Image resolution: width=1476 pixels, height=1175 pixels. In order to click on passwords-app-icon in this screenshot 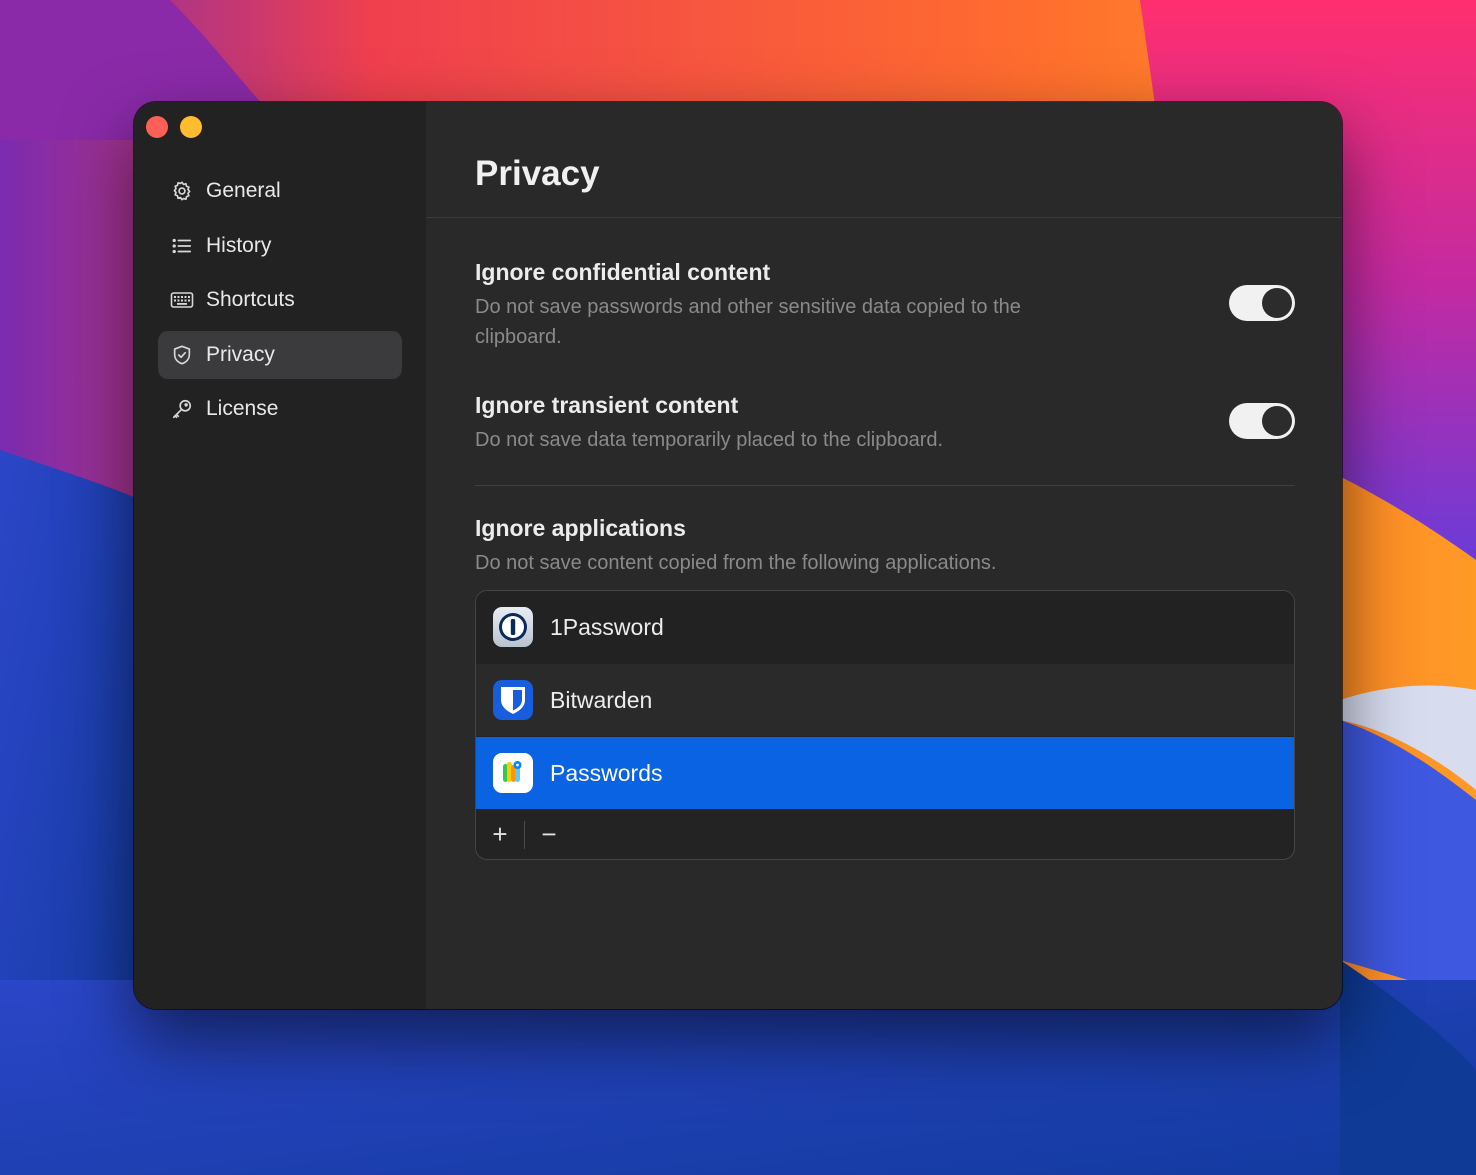, I will do `click(513, 773)`.